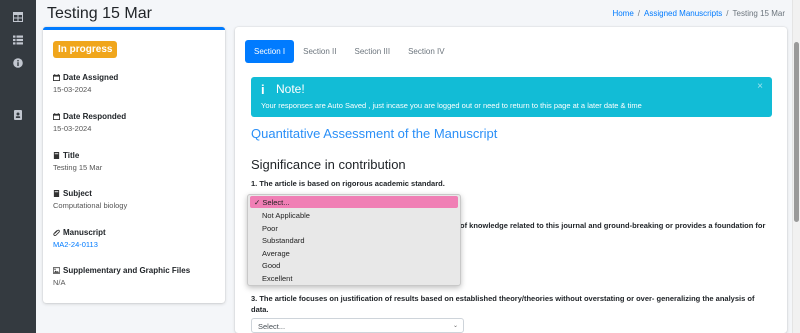  Describe the element at coordinates (71, 155) in the screenshot. I see `title-label: Title` at that location.